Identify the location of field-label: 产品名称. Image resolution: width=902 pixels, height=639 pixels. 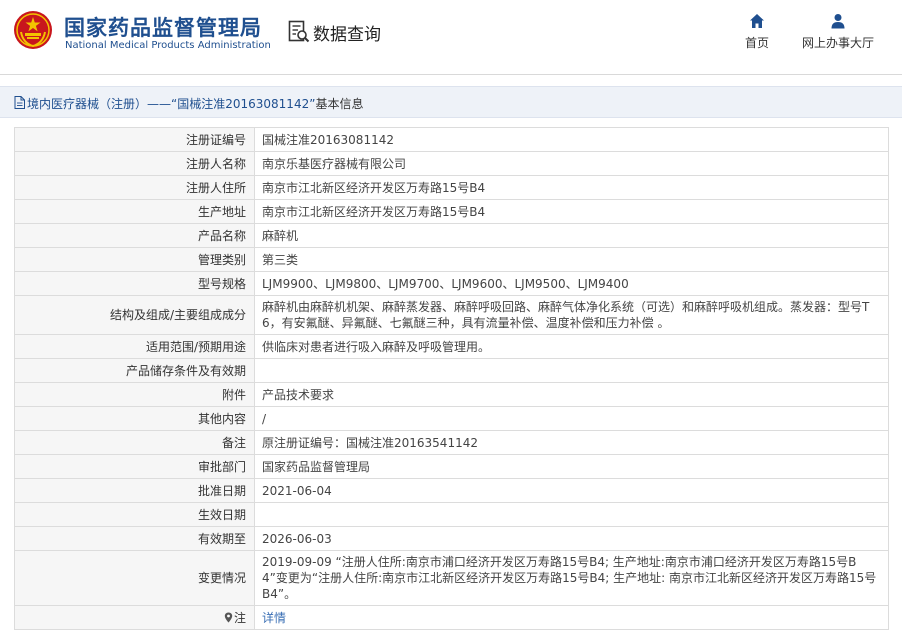
(134, 235).